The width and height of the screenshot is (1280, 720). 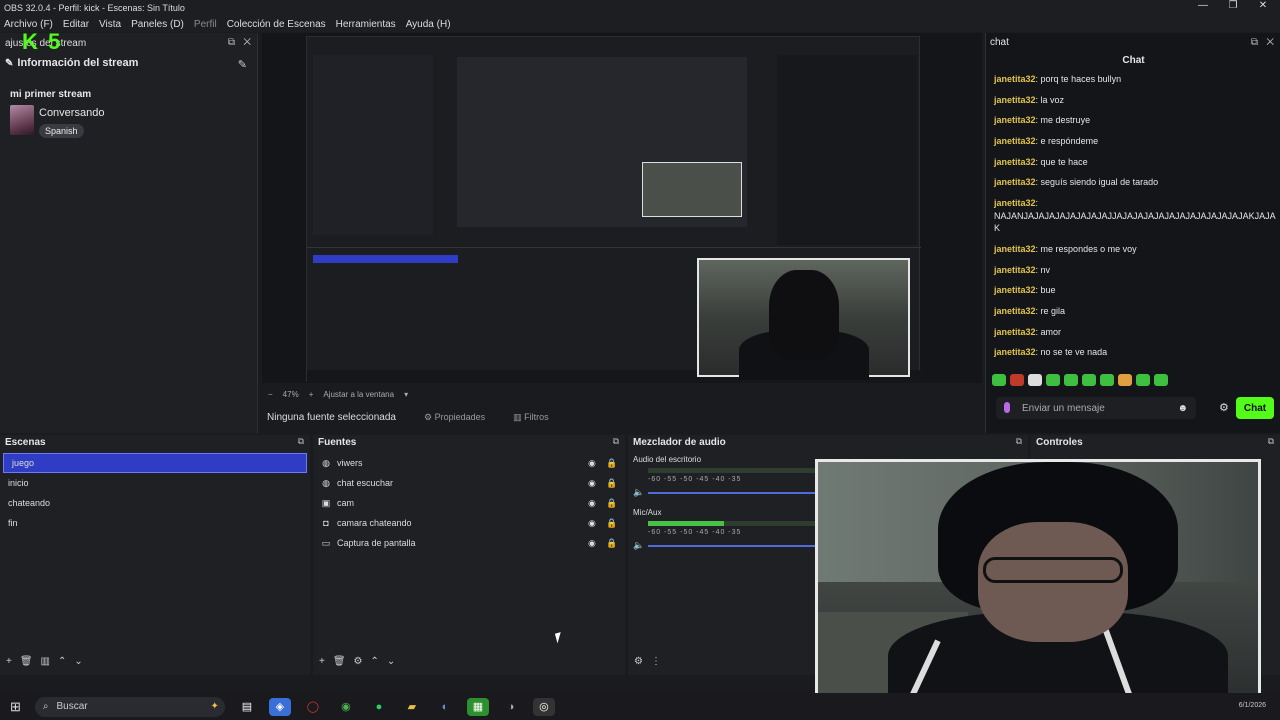 What do you see at coordinates (1182, 408) in the screenshot?
I see `smiley-icon: ☻` at bounding box center [1182, 408].